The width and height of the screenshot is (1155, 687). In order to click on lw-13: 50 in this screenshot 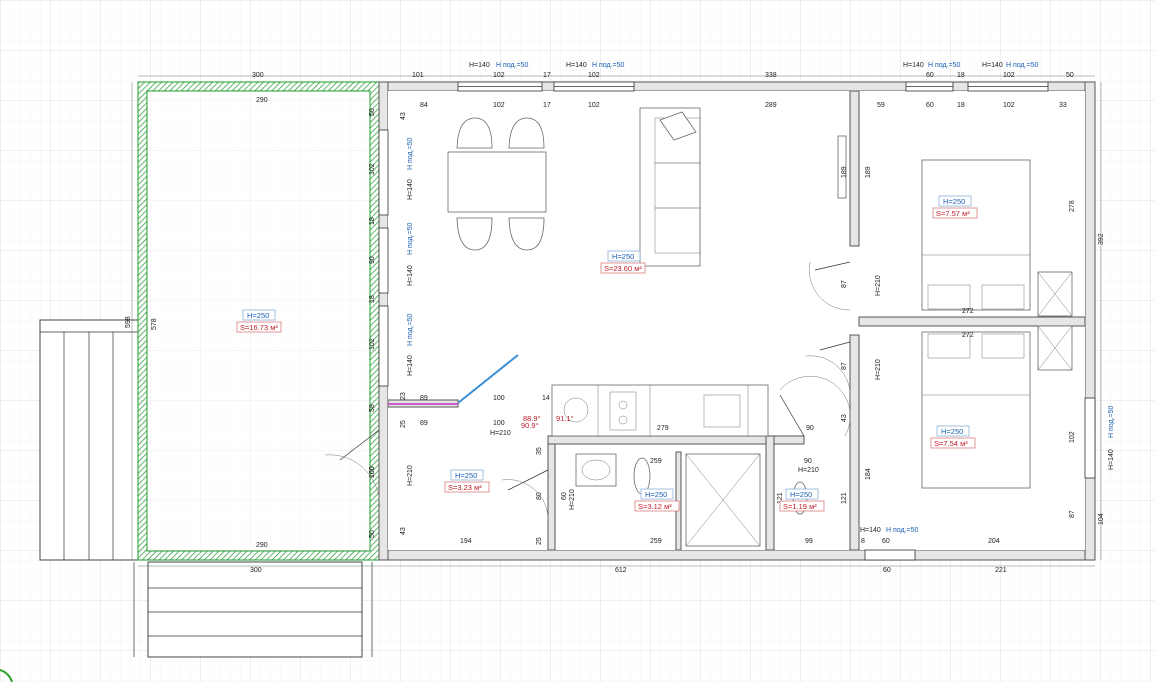, I will do `click(372, 534)`.